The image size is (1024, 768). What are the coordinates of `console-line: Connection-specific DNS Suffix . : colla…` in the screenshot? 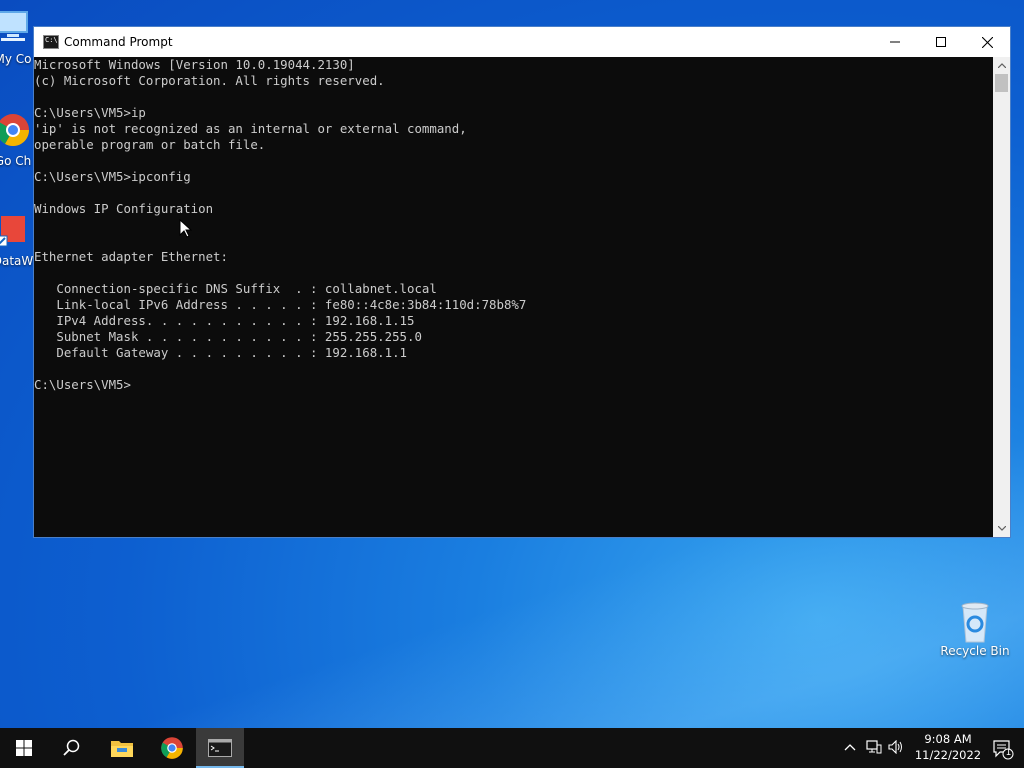 It's located at (235, 288).